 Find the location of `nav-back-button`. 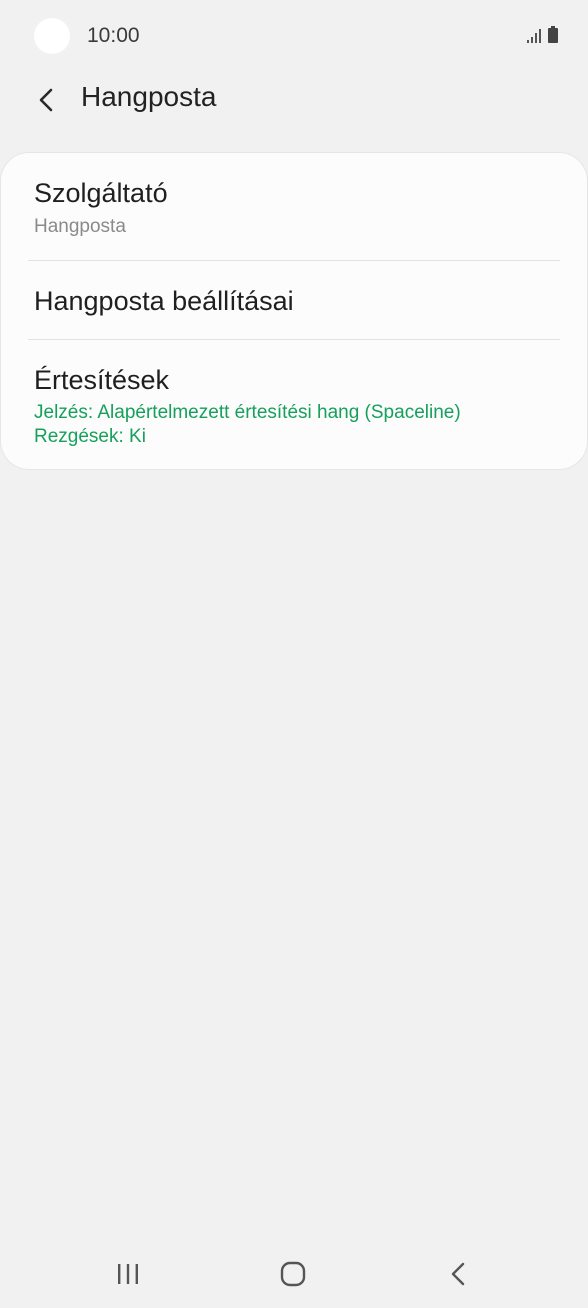

nav-back-button is located at coordinates (458, 1274).